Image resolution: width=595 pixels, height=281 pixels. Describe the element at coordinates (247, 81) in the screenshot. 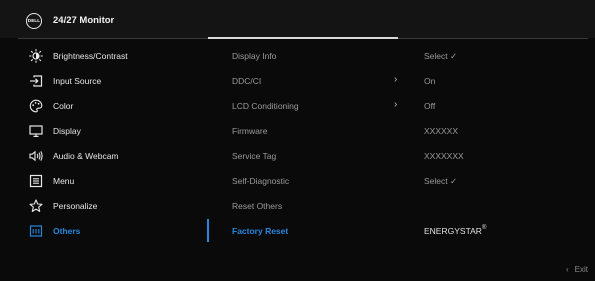

I see `option-label: DDC/CI` at that location.